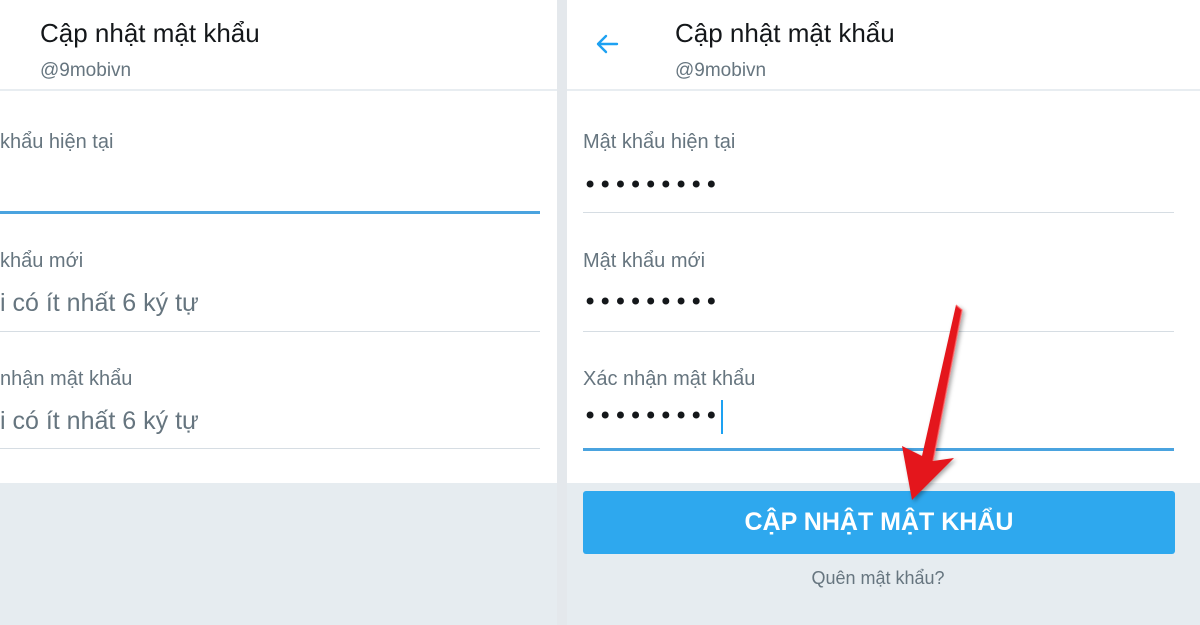 Image resolution: width=1200 pixels, height=625 pixels. What do you see at coordinates (651, 185) in the screenshot?
I see `current-password-field: •••••••••` at bounding box center [651, 185].